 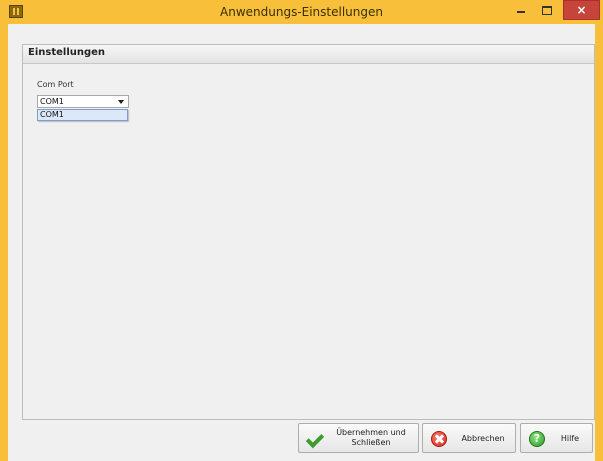 I want to click on cancel-icon, so click(x=439, y=439).